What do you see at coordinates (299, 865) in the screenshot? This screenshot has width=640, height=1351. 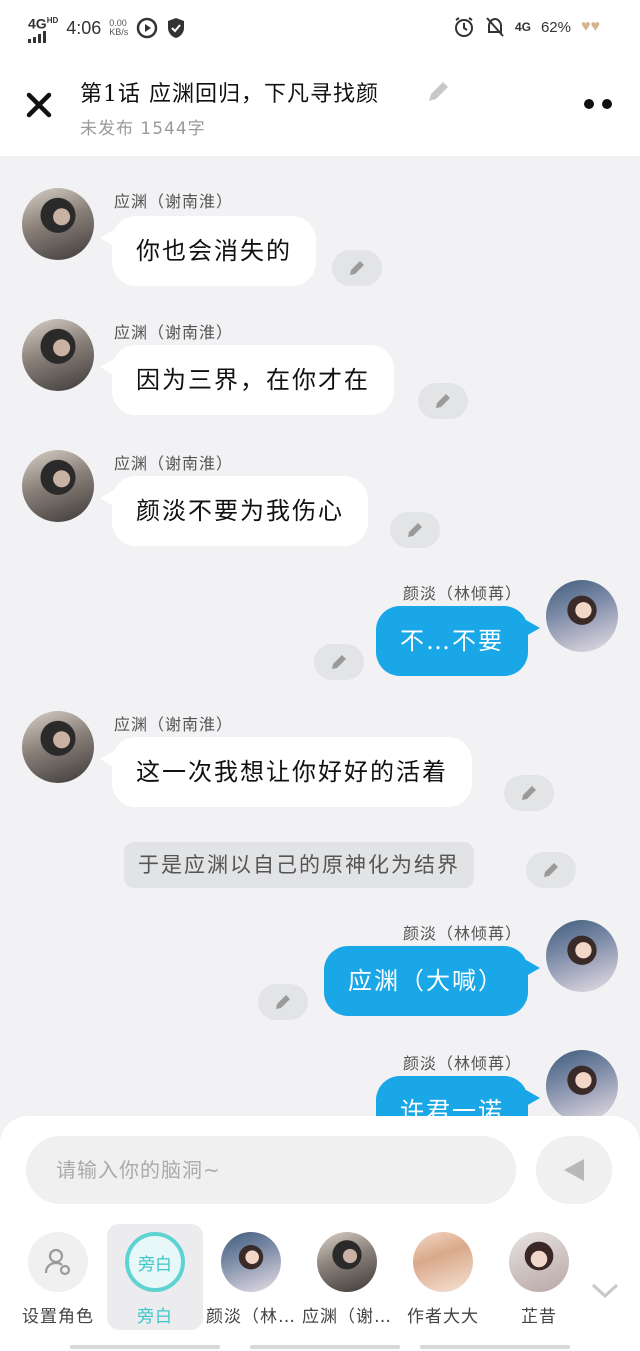 I see `narration-bubble: 于是应渊以自己的原神化为结界` at bounding box center [299, 865].